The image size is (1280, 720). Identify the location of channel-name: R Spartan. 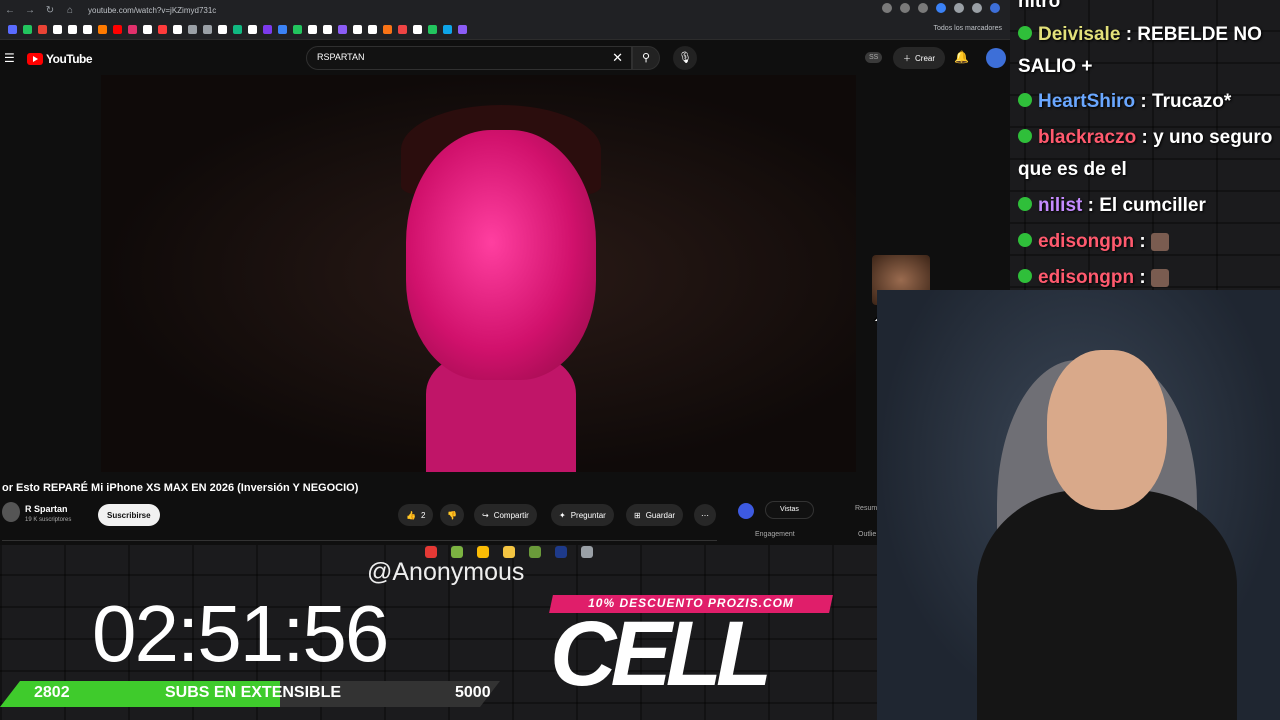
(46, 509).